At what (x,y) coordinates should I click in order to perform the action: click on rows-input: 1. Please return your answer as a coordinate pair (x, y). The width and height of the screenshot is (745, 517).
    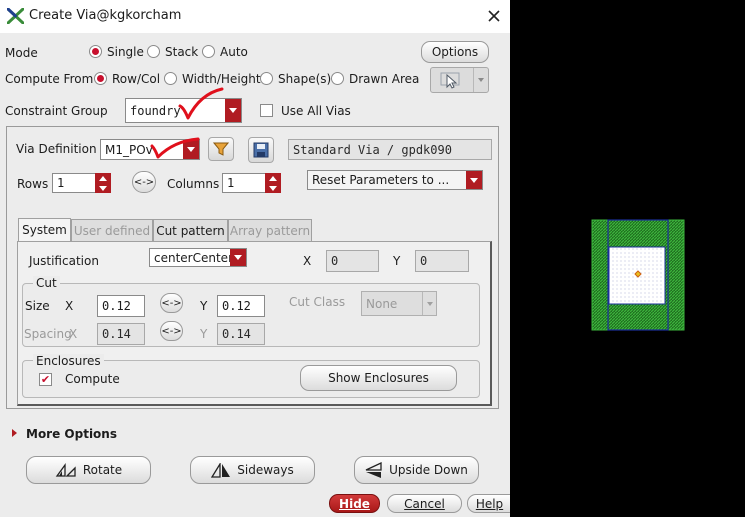
    Looking at the image, I should click on (74, 183).